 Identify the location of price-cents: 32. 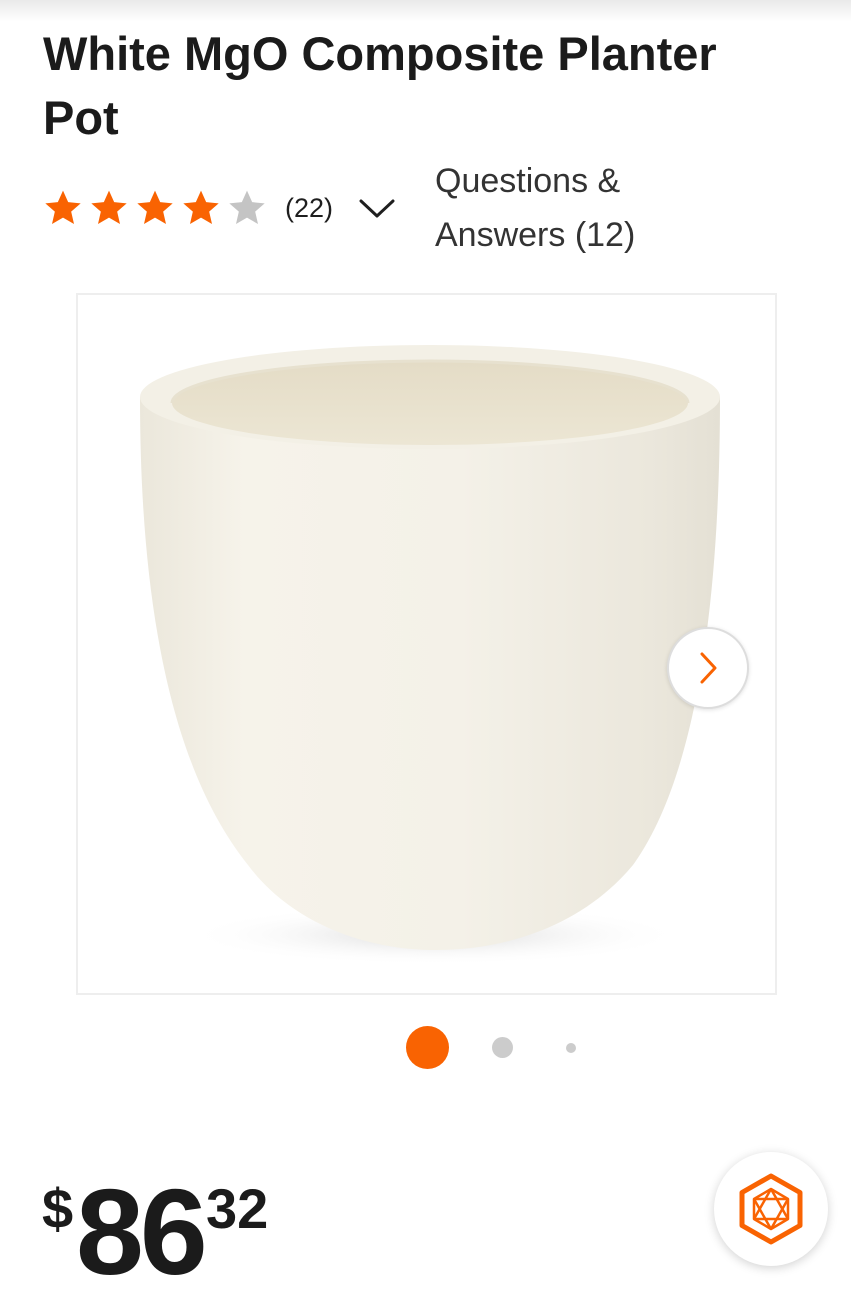
(237, 1208).